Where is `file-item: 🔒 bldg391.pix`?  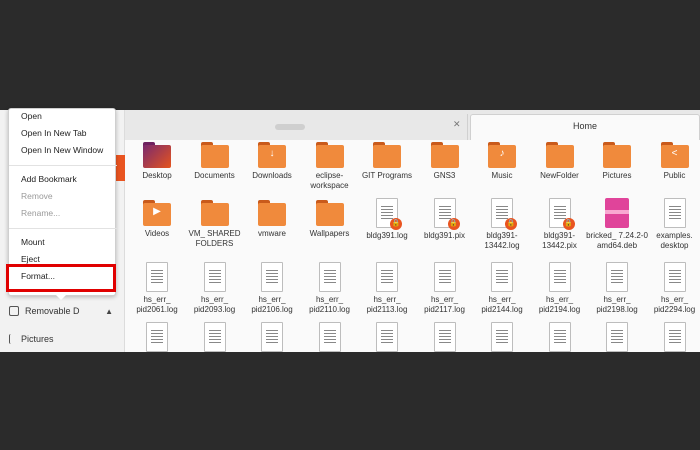
file-item: 🔒 bldg391.pix is located at coordinates (445, 219).